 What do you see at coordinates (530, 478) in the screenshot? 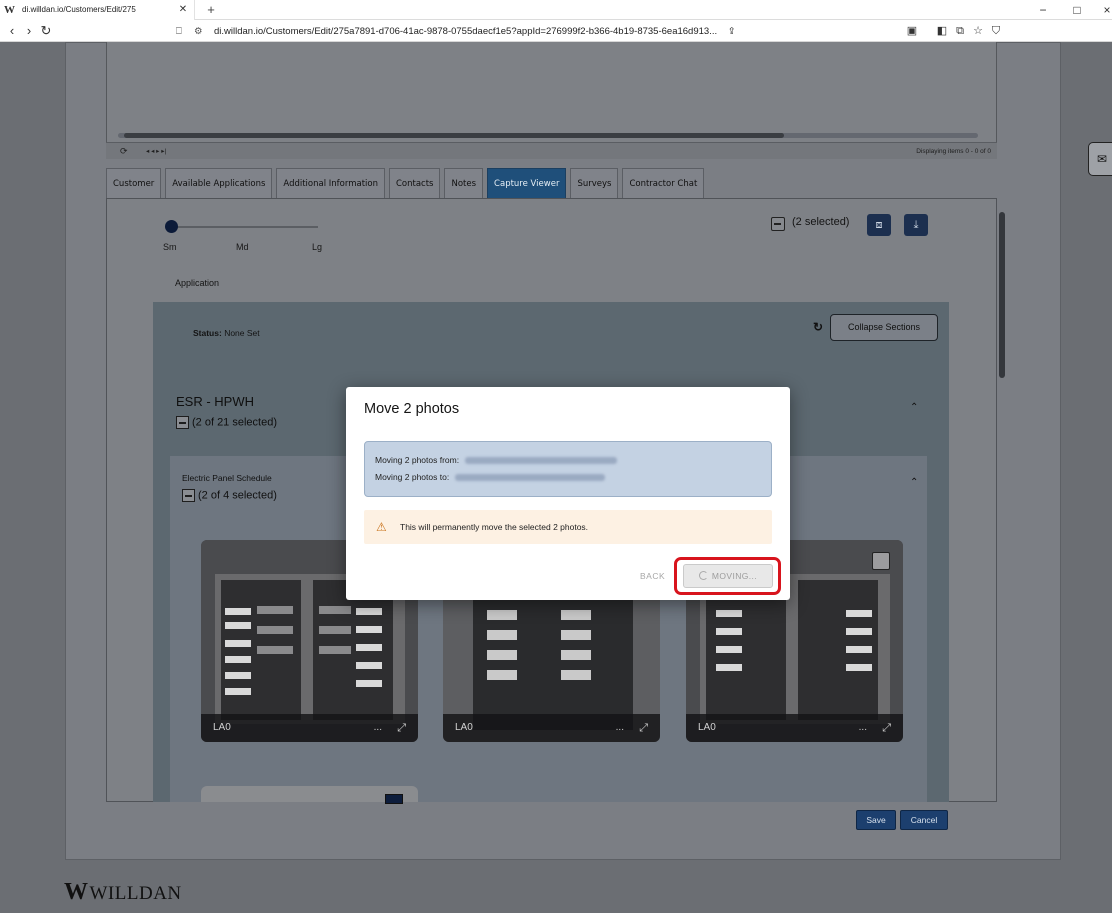
I see `redacted-to-value` at bounding box center [530, 478].